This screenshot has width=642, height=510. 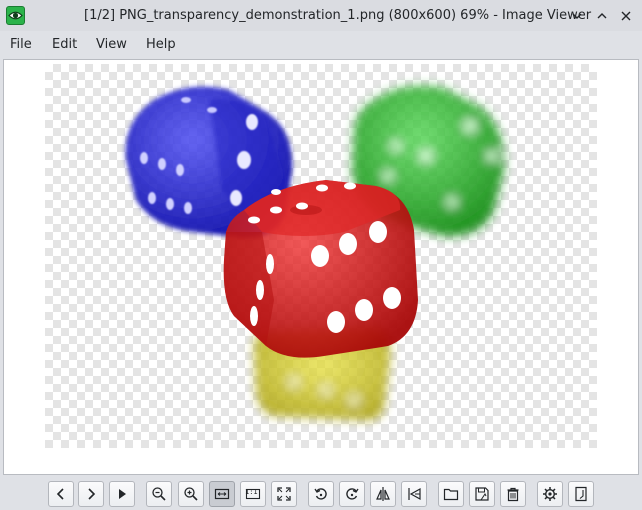 I want to click on flip-horizontal-button, so click(x=383, y=494).